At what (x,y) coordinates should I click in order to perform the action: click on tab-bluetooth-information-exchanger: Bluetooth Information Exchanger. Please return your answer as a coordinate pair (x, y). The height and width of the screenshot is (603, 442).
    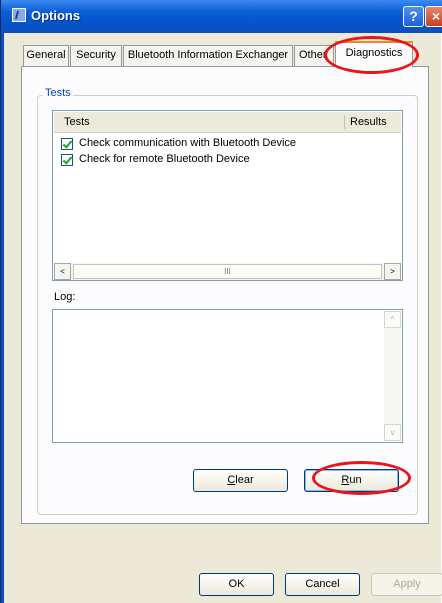
    Looking at the image, I should click on (208, 55).